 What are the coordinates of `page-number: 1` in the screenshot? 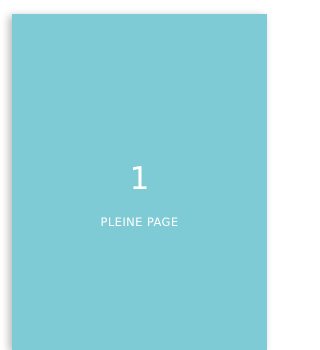 It's located at (139, 179).